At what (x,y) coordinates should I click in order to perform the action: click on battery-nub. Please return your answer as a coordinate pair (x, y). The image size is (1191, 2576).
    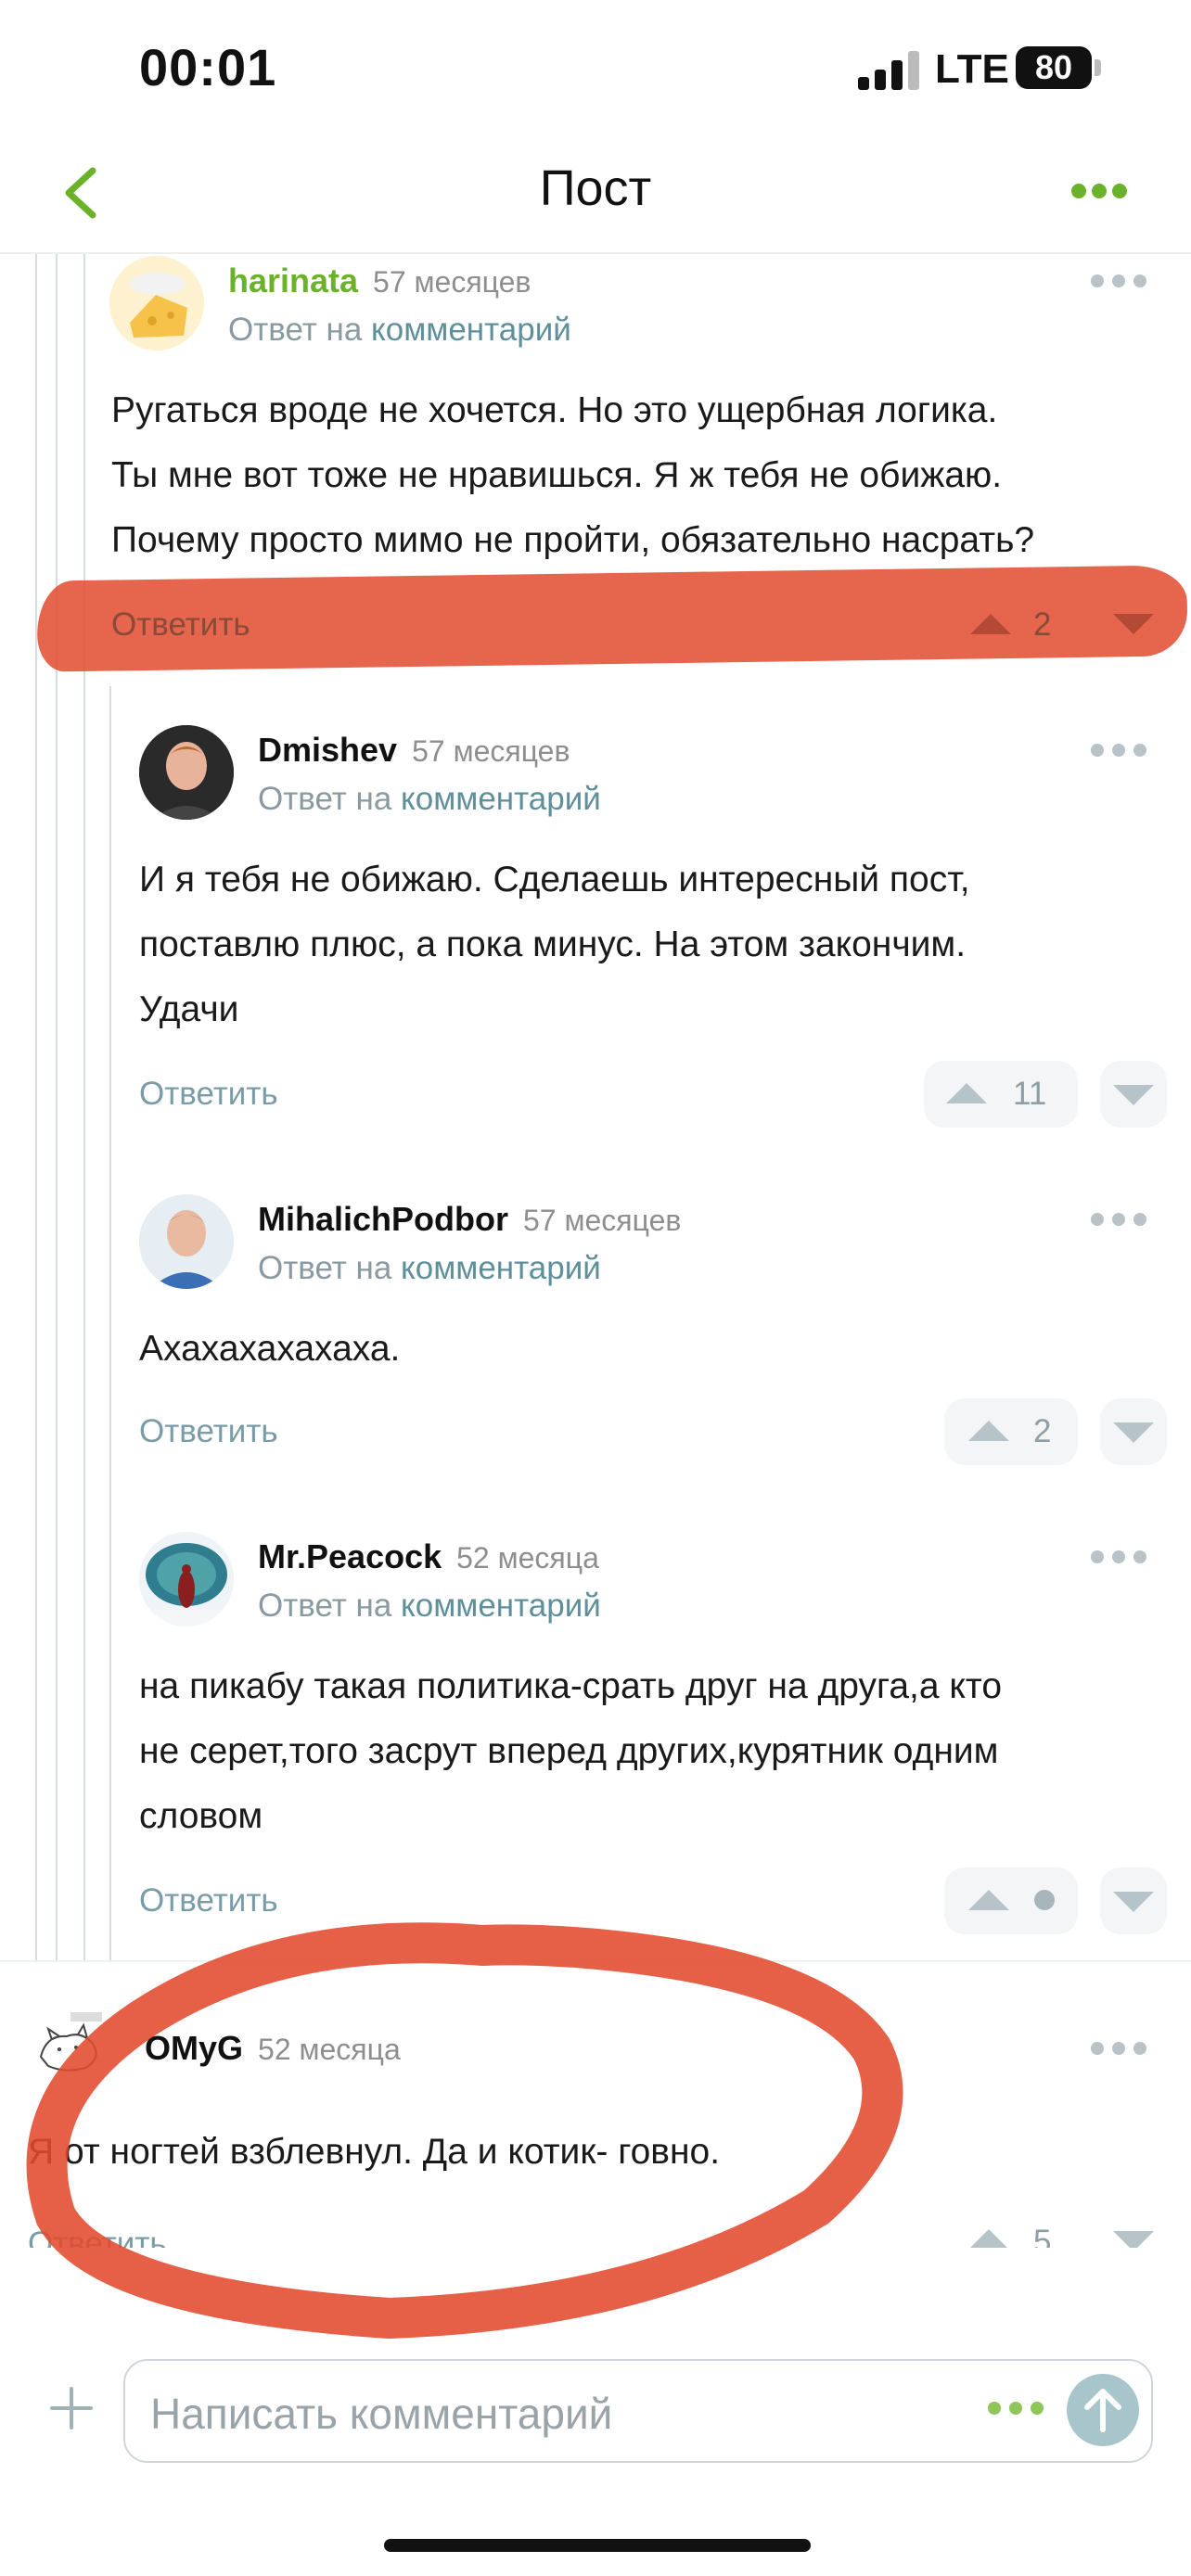
    Looking at the image, I should click on (1098, 67).